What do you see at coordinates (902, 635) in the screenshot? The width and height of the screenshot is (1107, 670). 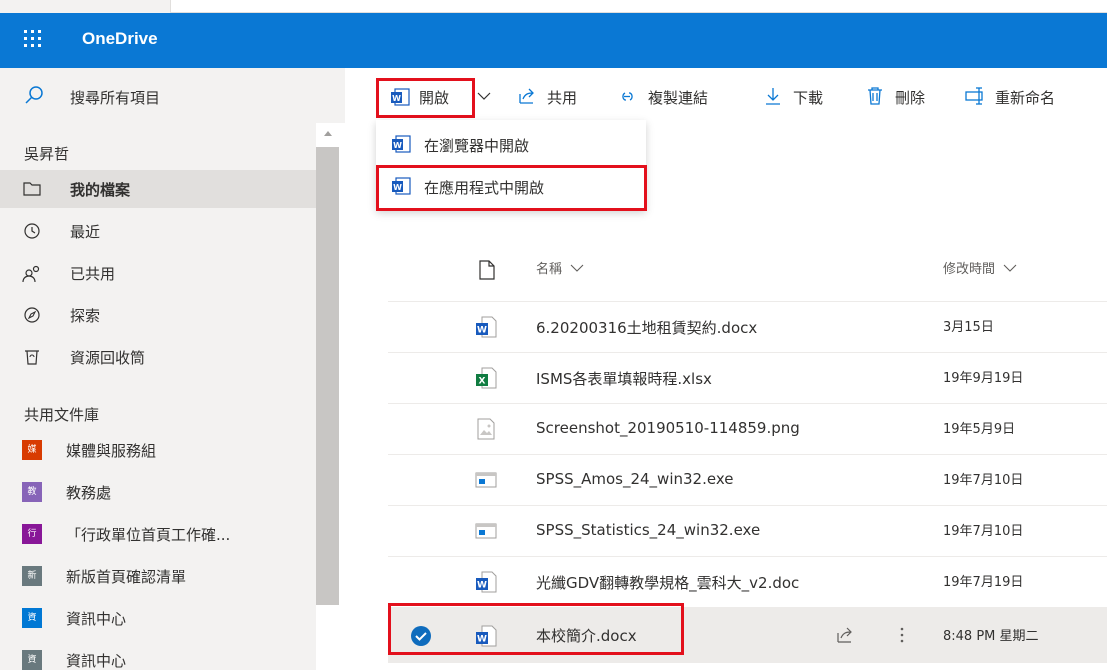 I see `more-options-icon` at bounding box center [902, 635].